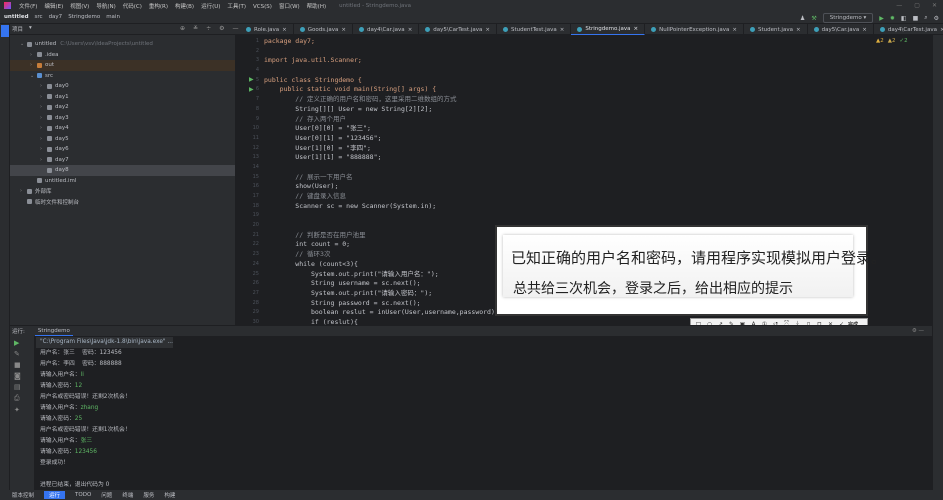  Describe the element at coordinates (122, 86) in the screenshot. I see `tree-item: › day0` at that location.